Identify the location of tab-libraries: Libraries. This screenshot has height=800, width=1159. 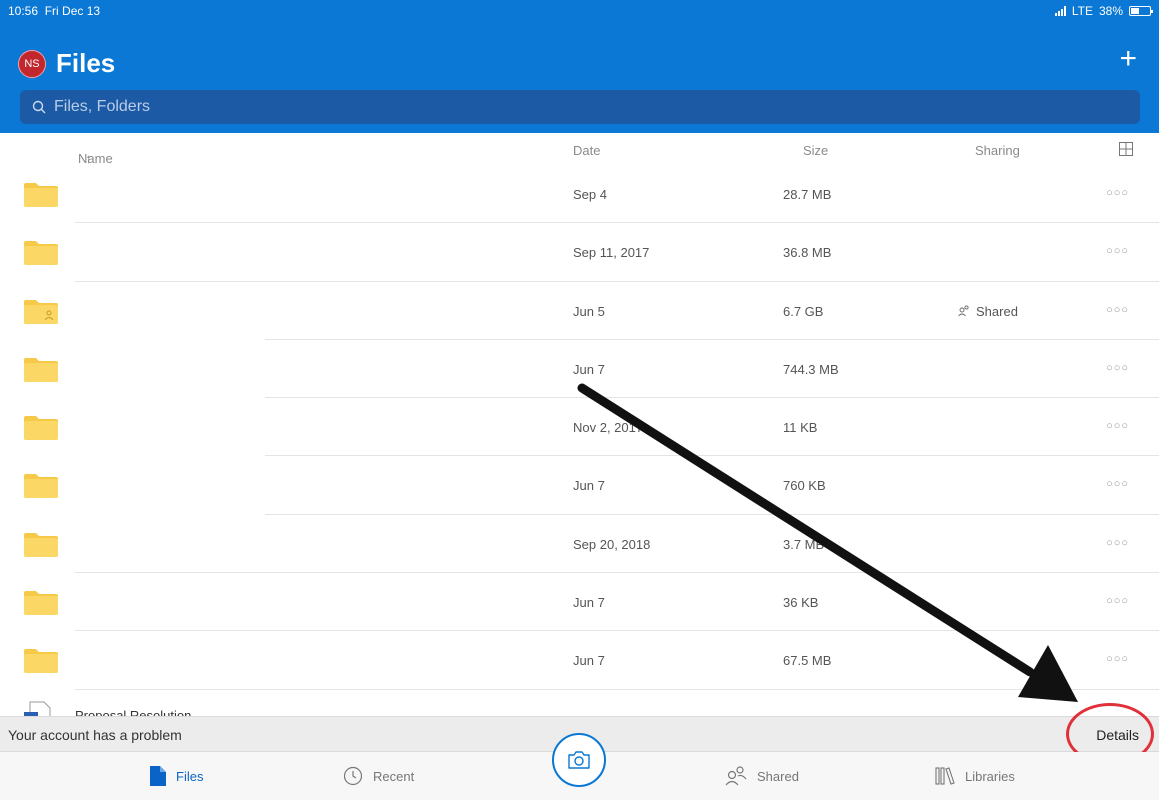
(975, 776).